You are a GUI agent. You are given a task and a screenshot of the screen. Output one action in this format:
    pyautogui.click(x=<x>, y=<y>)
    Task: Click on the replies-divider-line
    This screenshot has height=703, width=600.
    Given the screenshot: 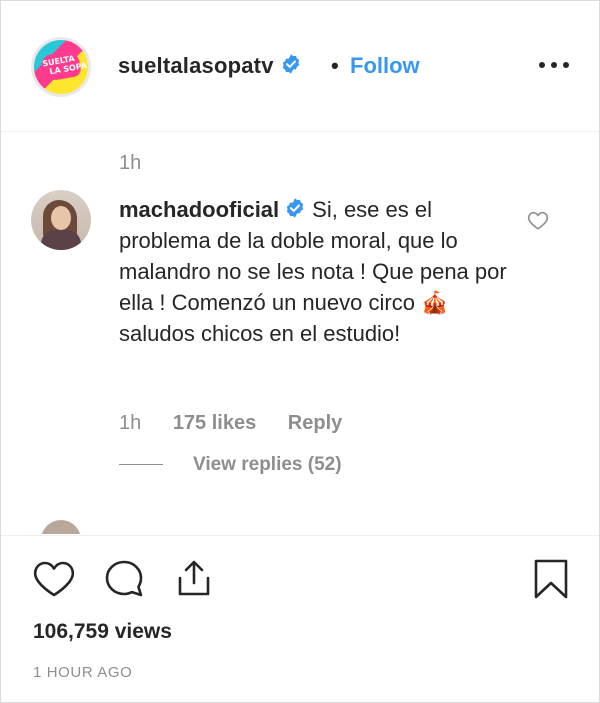 What is the action you would take?
    pyautogui.click(x=141, y=465)
    